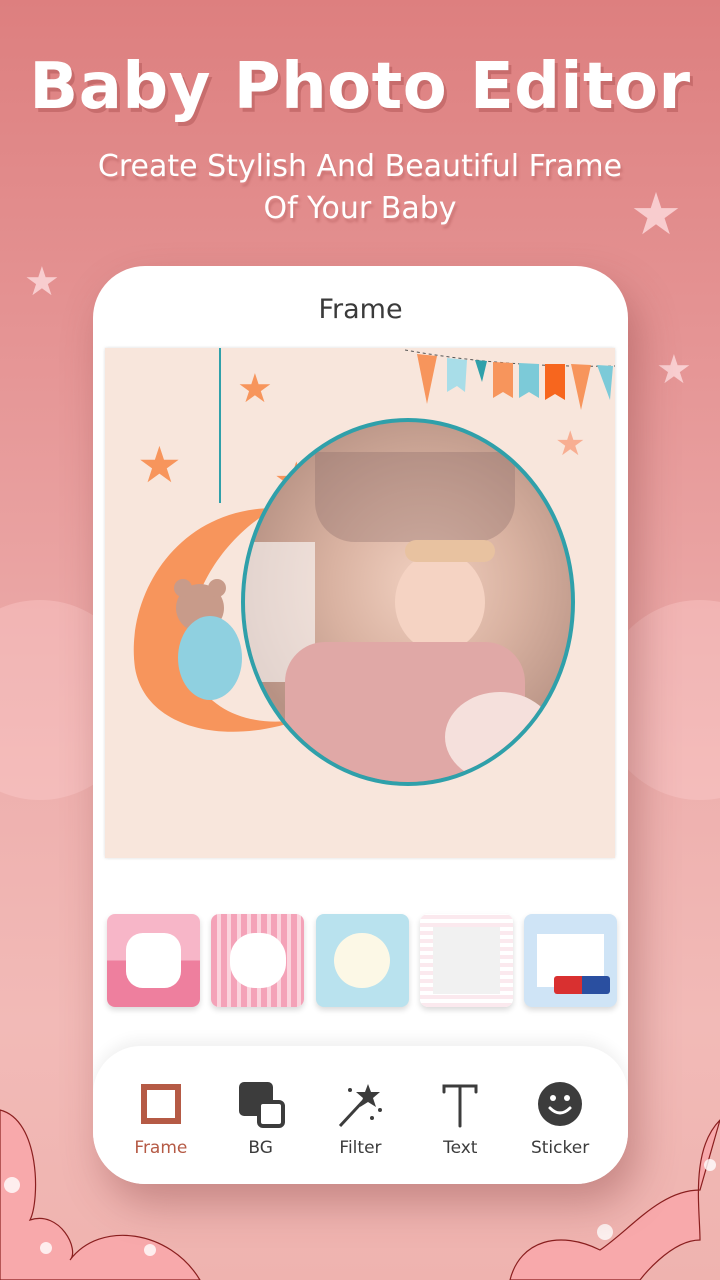 This screenshot has width=720, height=1280. I want to click on bunting-decoration, so click(510, 379).